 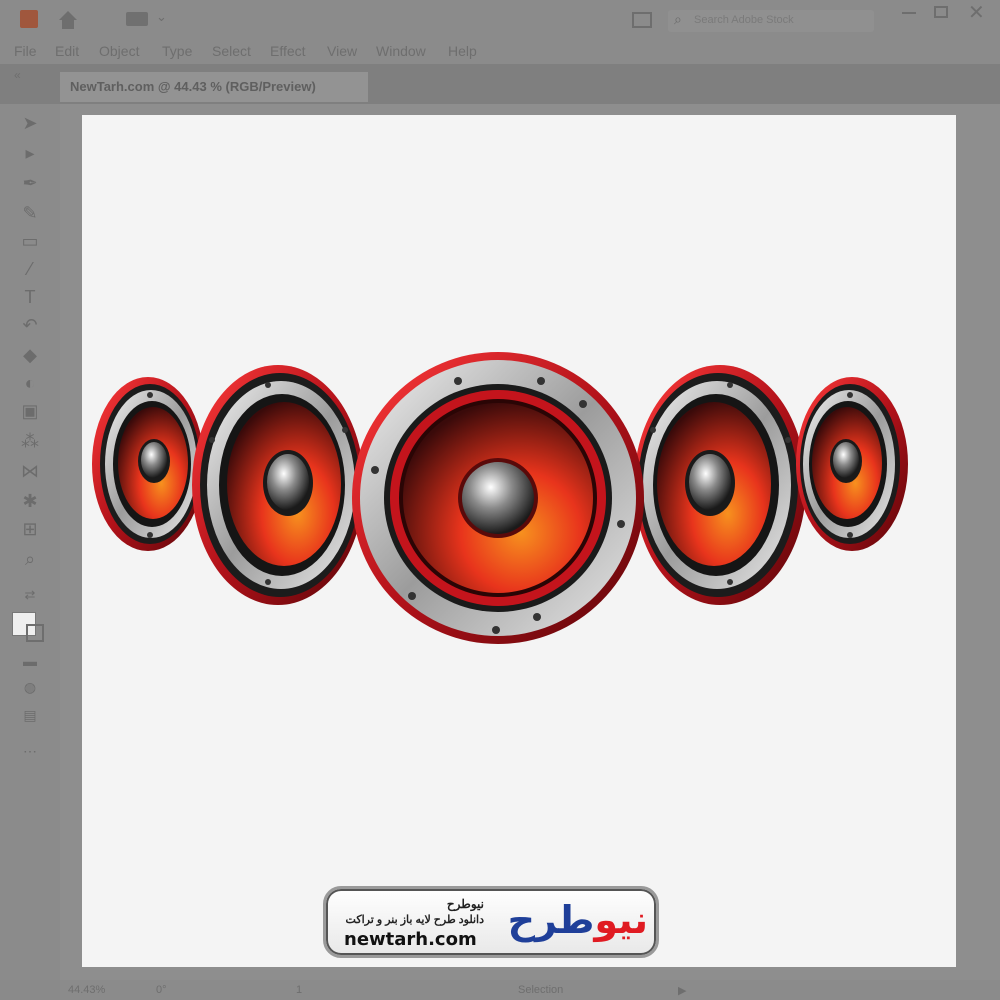 I want to click on speaker-small-left-icon, so click(x=148, y=464).